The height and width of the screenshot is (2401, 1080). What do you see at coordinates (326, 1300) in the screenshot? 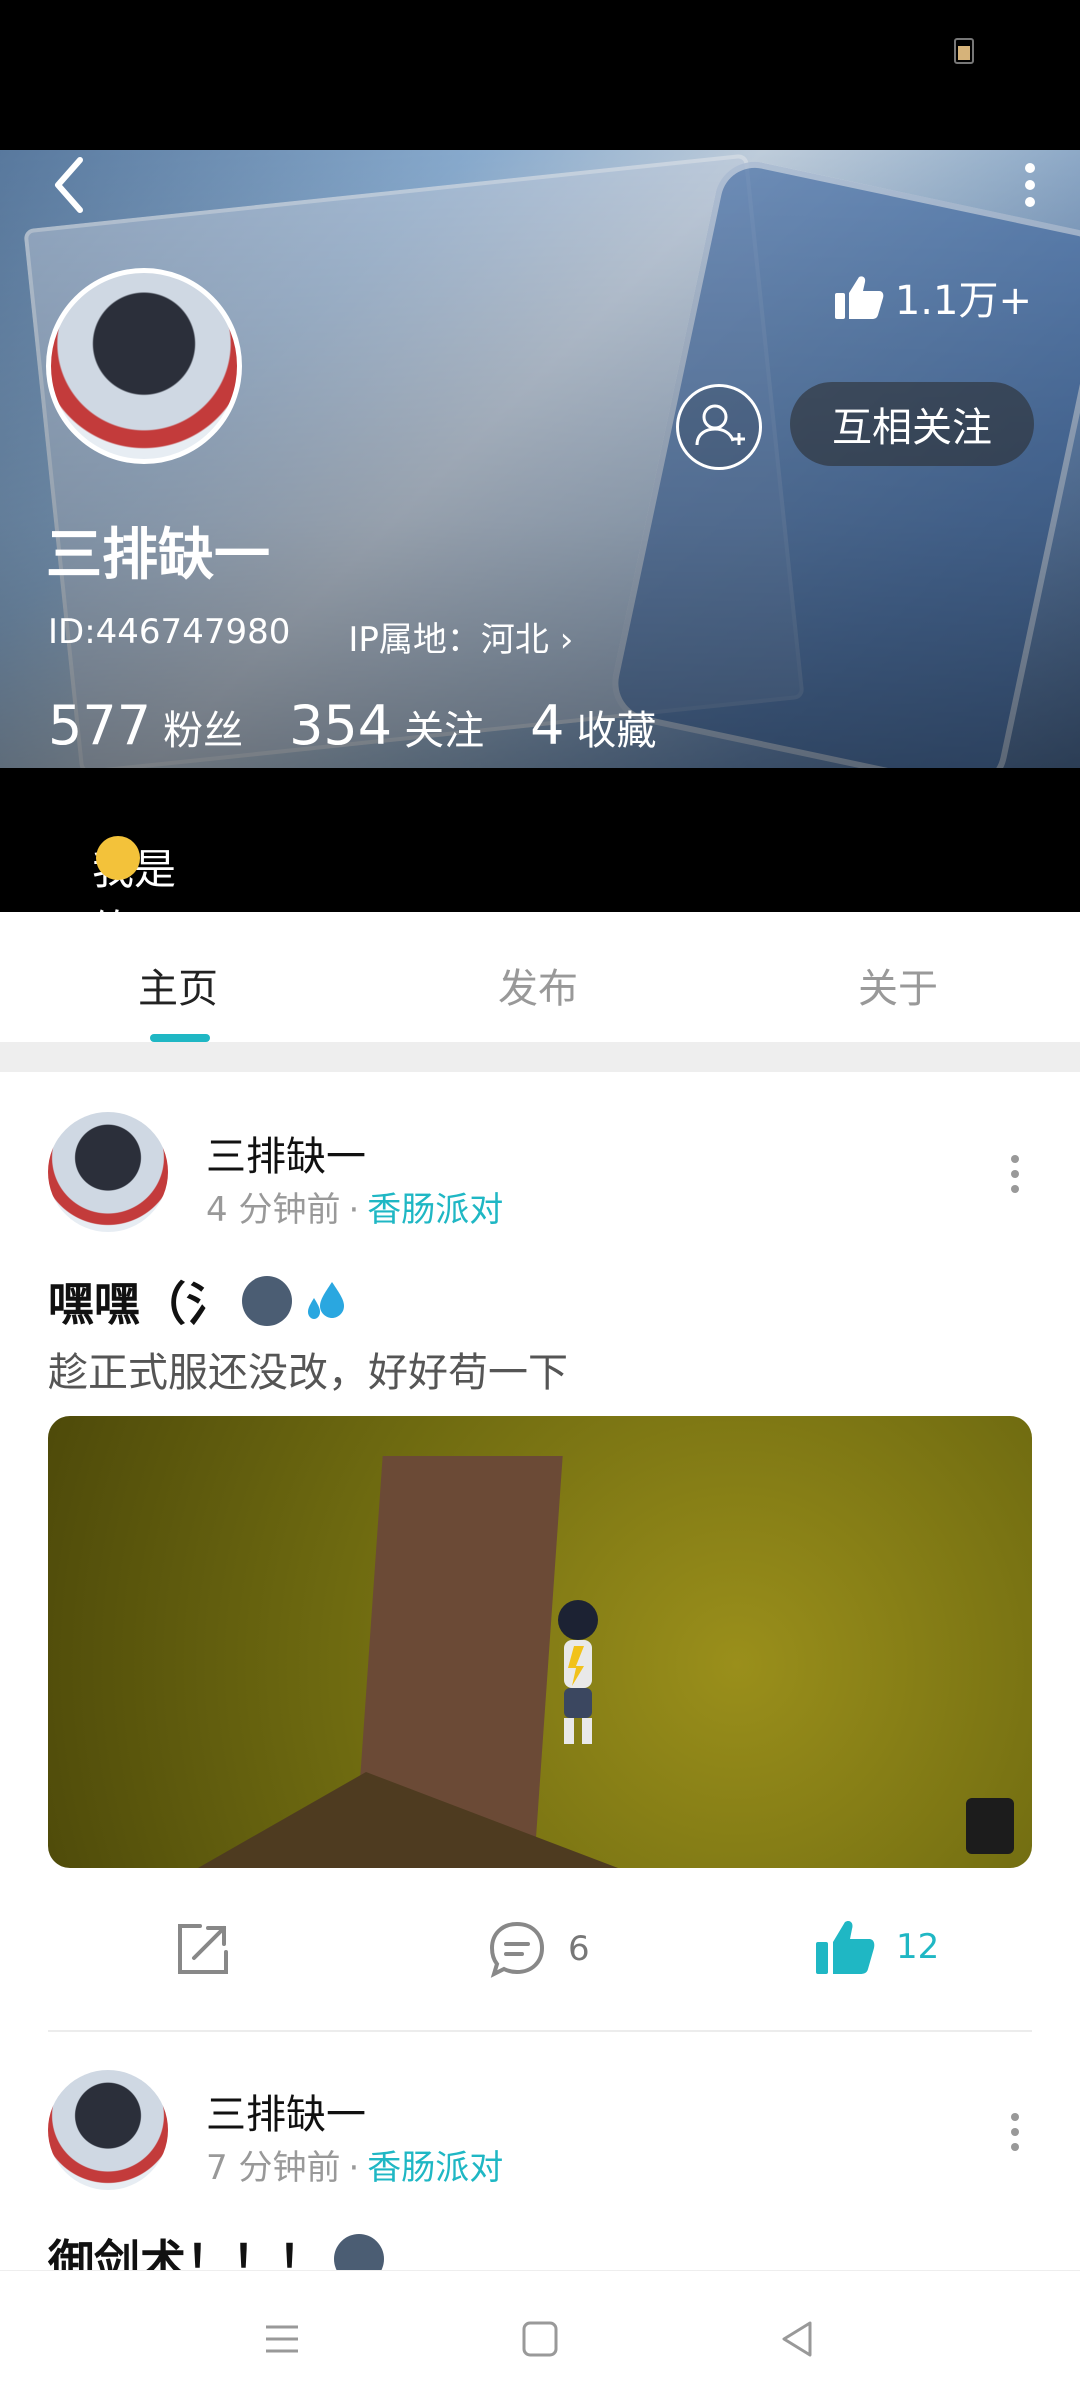
I see `sweat-droplets-icon` at bounding box center [326, 1300].